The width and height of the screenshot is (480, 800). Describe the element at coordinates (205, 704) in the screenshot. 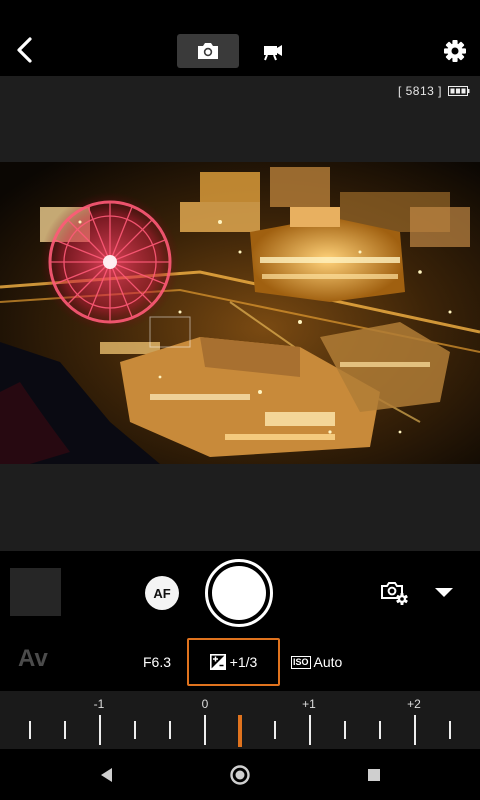

I see `scale-label-zero: 0` at that location.